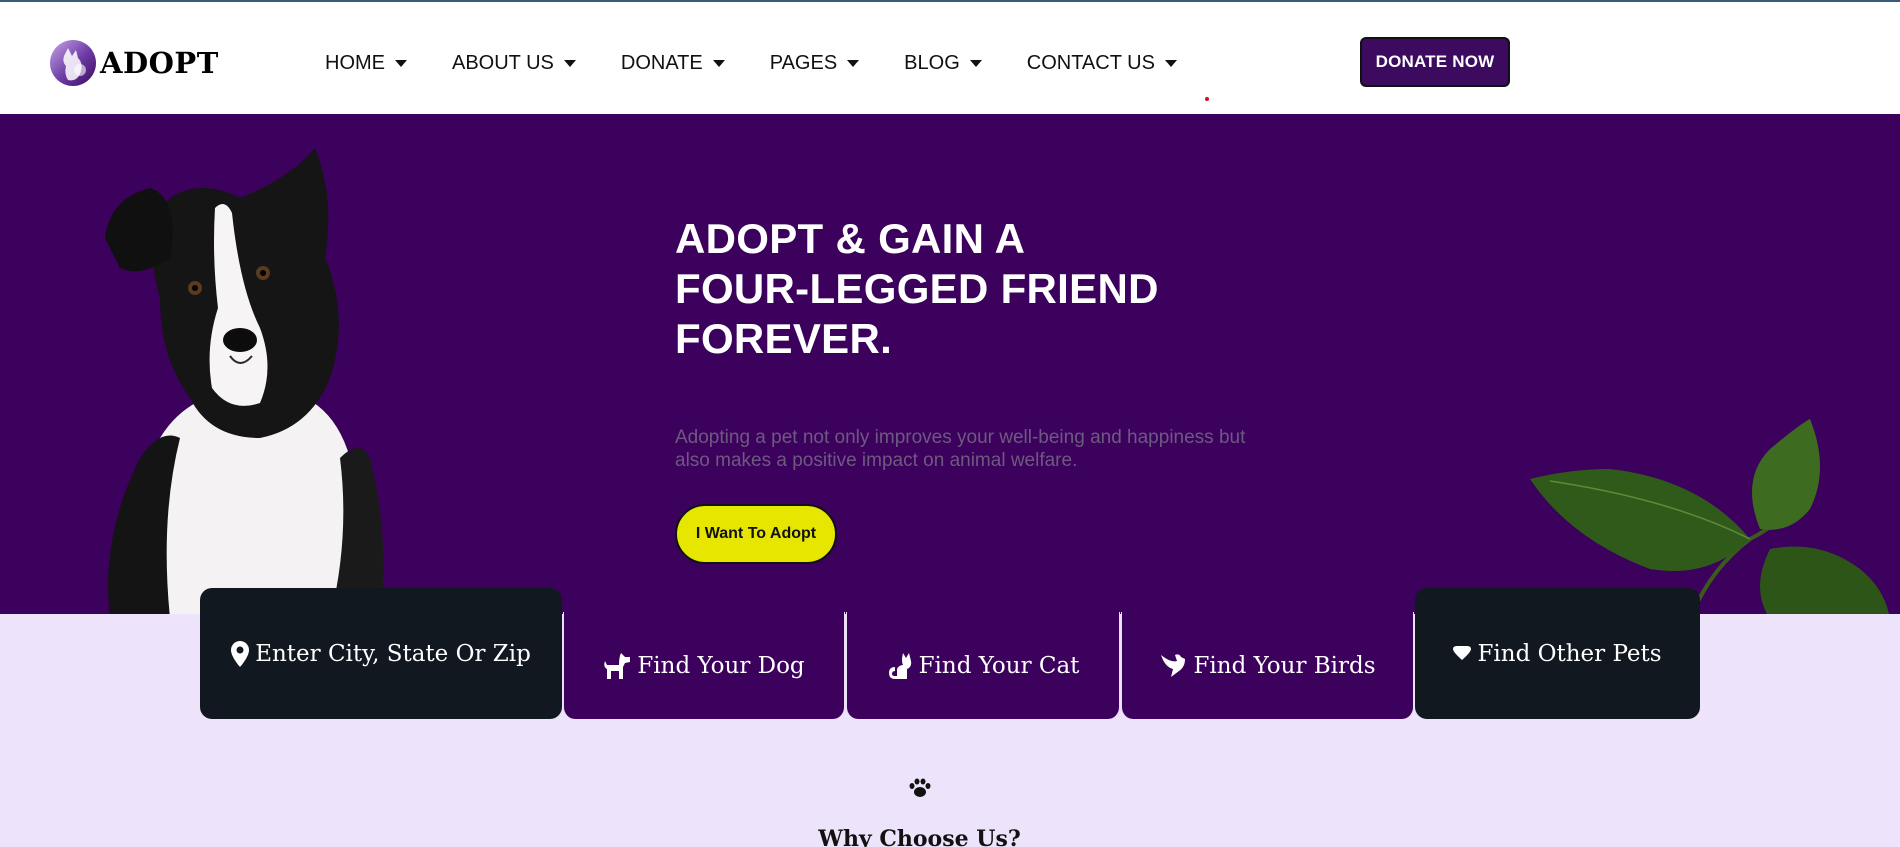  I want to click on nav-label: ABOUT US, so click(503, 63).